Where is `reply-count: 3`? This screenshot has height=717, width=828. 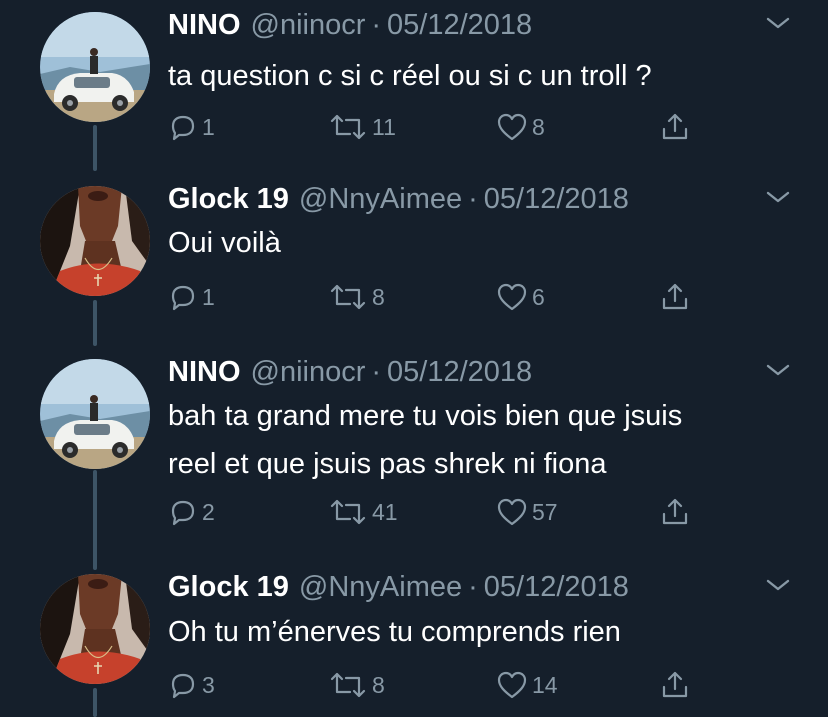 reply-count: 3 is located at coordinates (208, 684).